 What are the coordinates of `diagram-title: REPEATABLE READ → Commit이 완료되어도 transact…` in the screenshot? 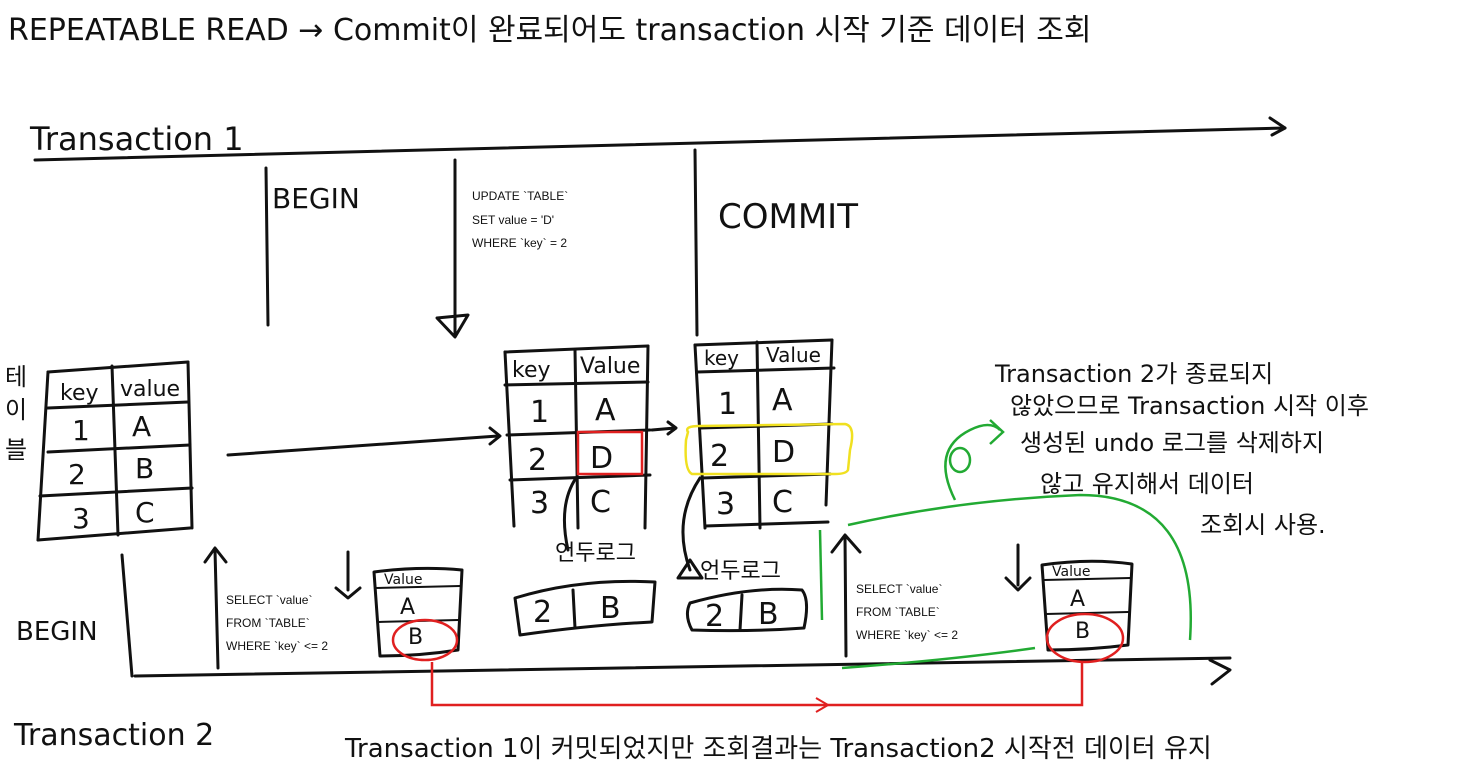 It's located at (550, 30).